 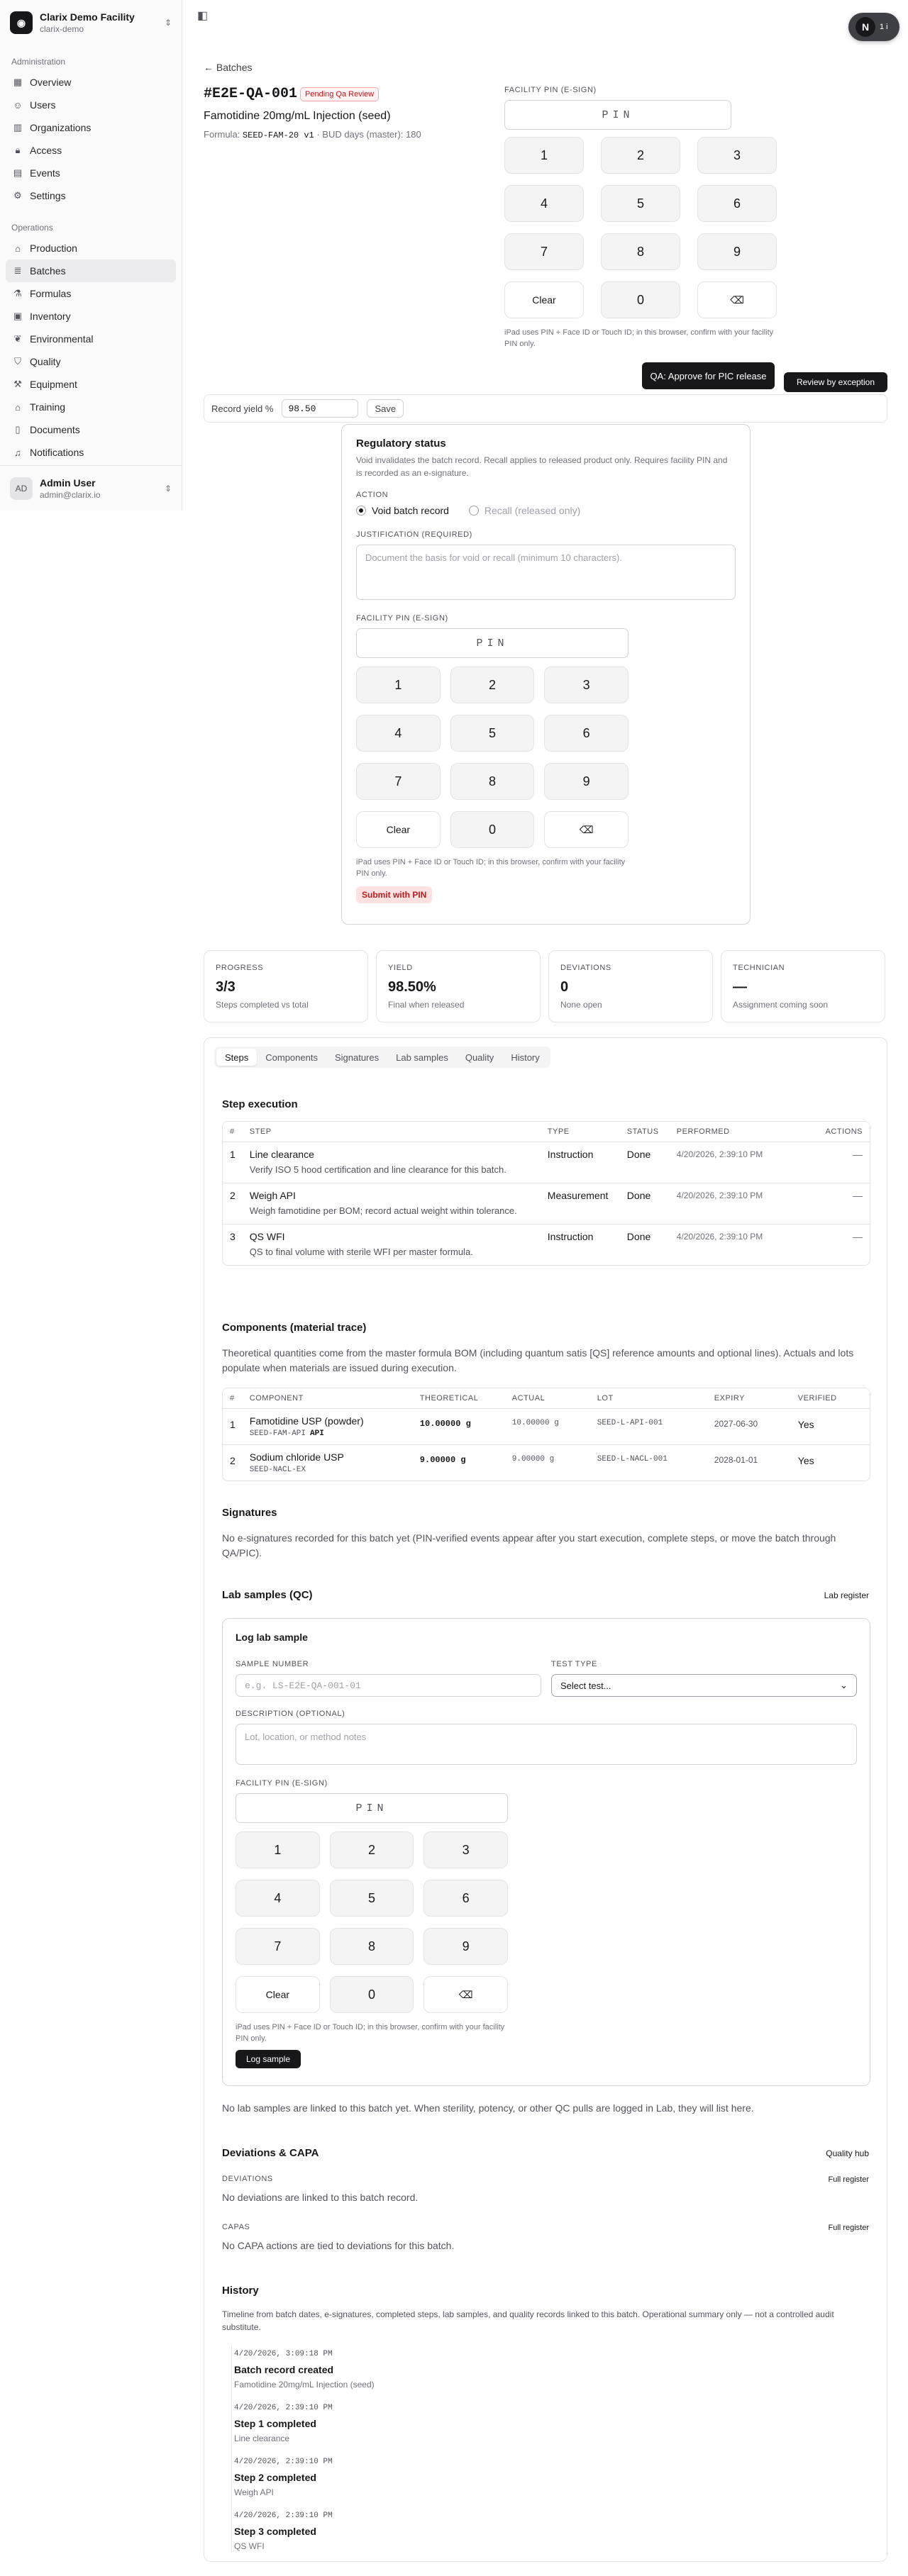 I want to click on tab-components: Components, so click(x=291, y=1057).